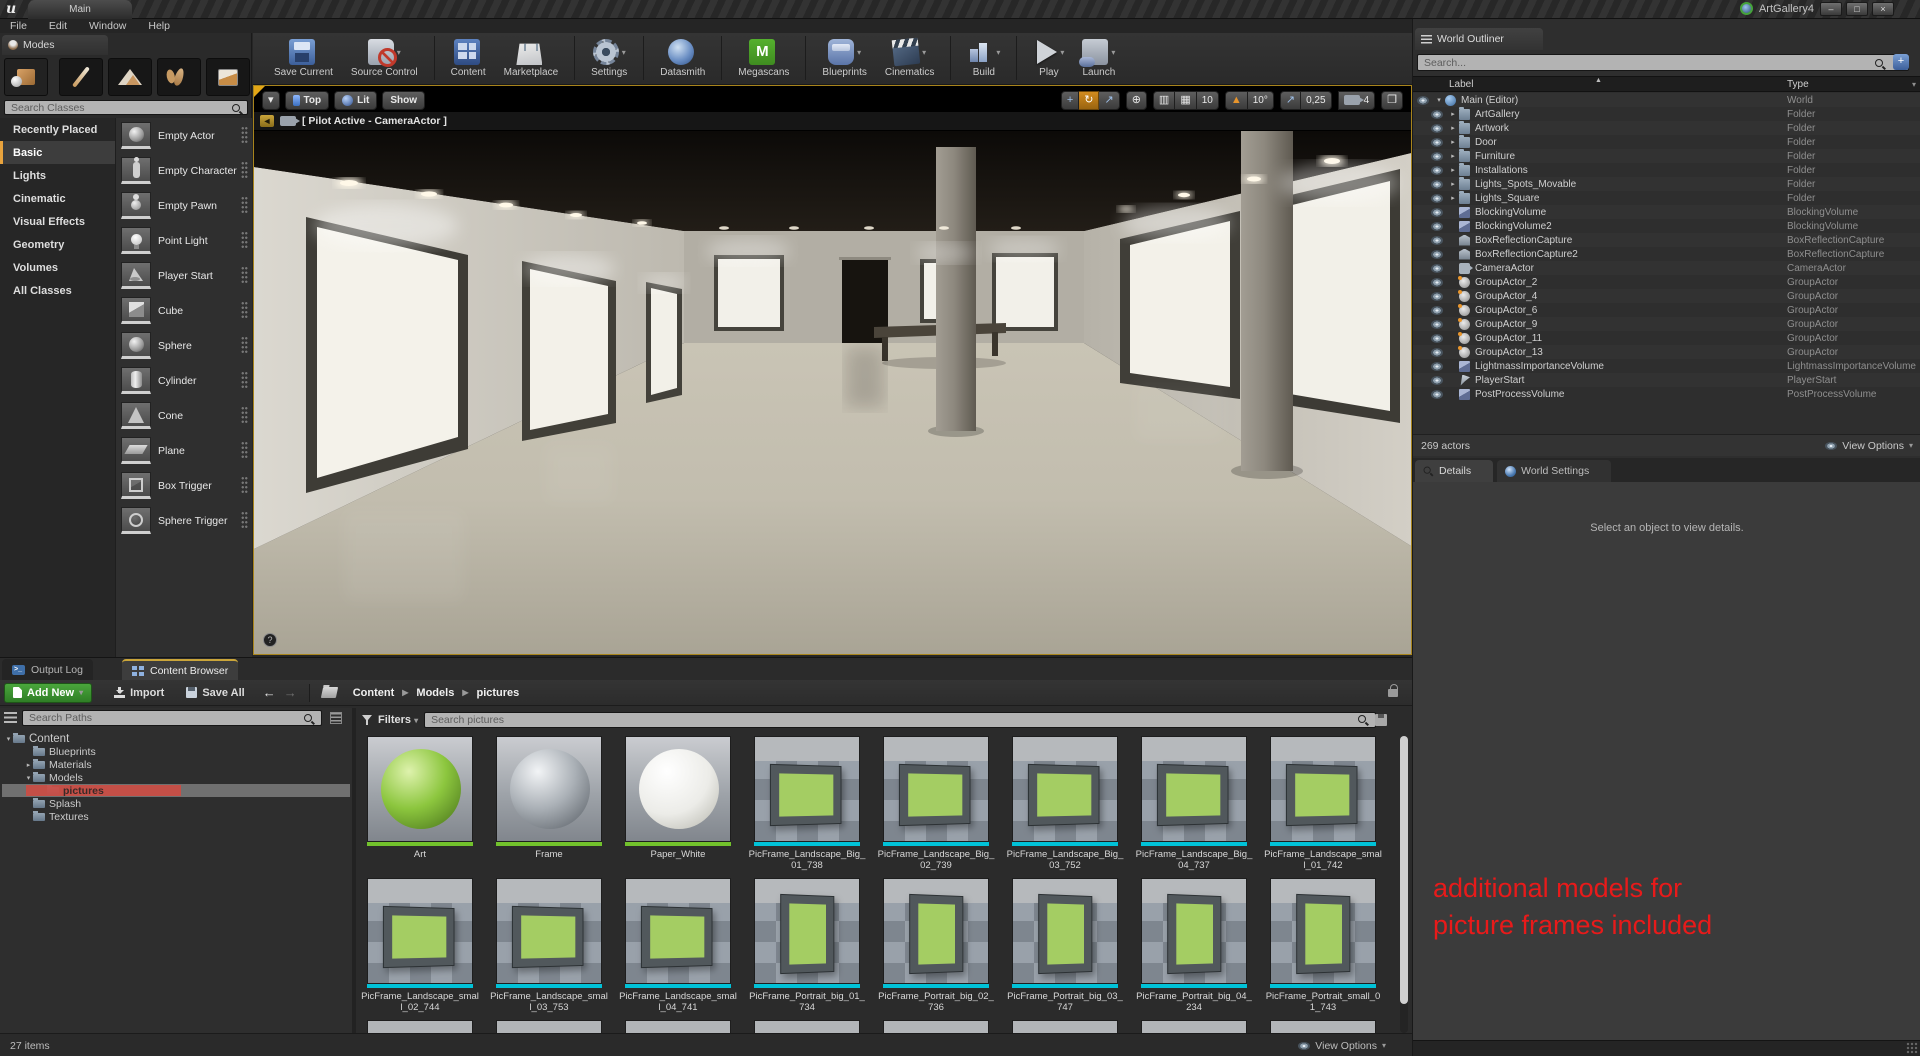  What do you see at coordinates (900, 720) in the screenshot?
I see `search-assets-input` at bounding box center [900, 720].